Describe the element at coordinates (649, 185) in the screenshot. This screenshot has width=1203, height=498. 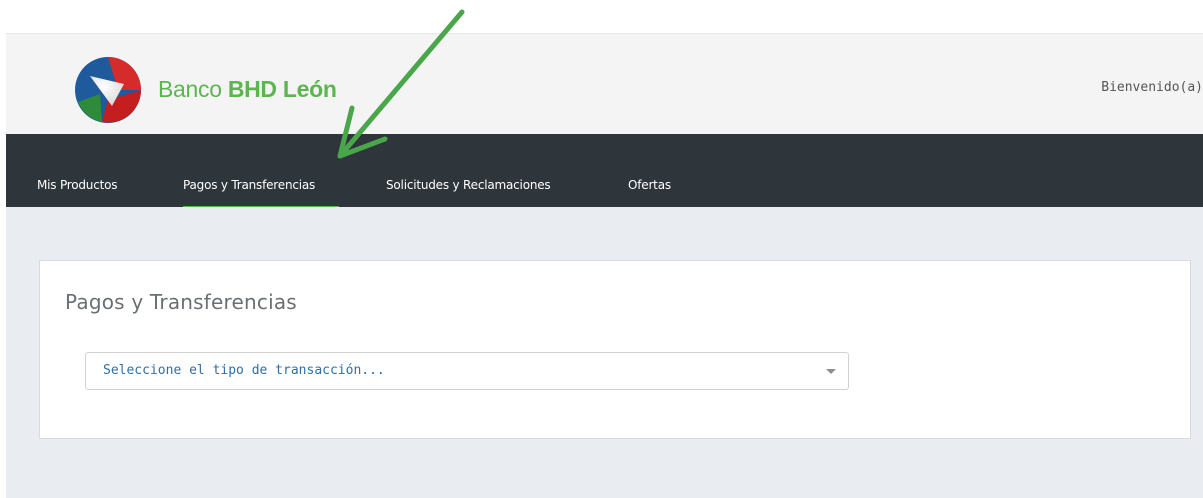
I see `nav-item-ofertas: Ofertas` at that location.